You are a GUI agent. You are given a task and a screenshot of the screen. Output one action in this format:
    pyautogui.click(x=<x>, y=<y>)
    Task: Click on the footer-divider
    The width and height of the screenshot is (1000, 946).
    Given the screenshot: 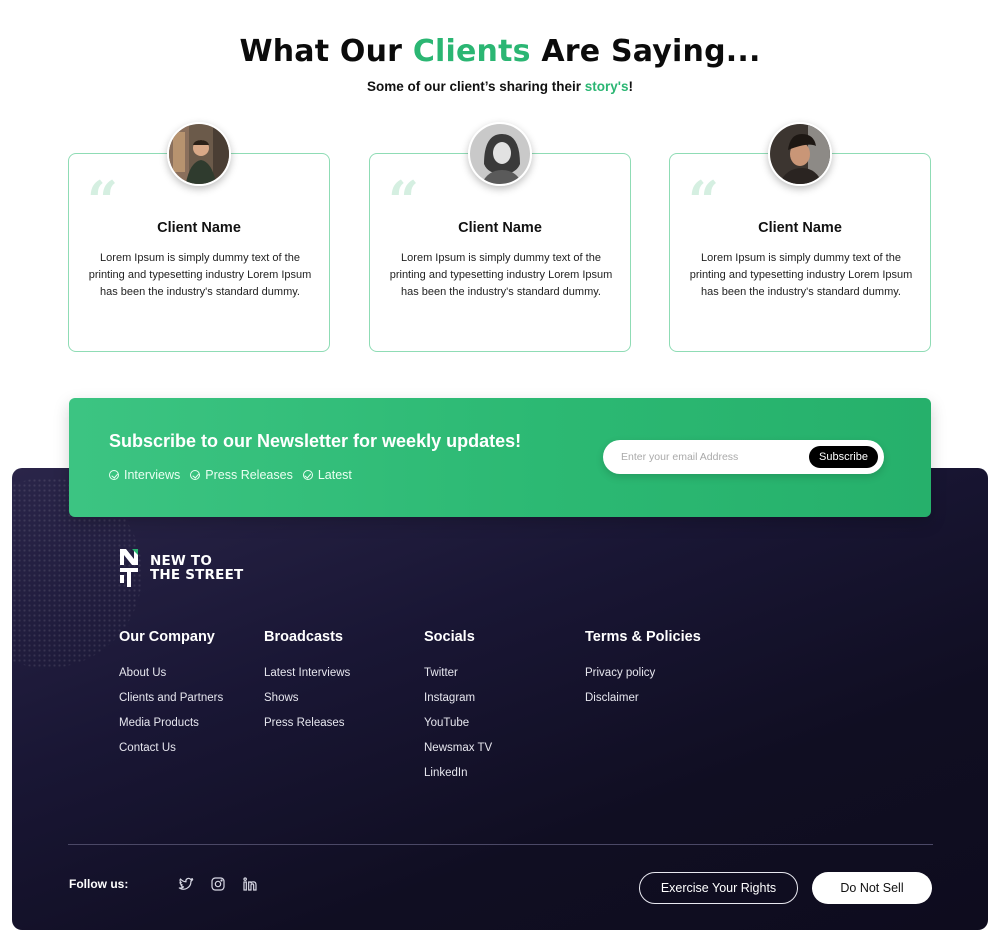 What is the action you would take?
    pyautogui.click(x=500, y=844)
    